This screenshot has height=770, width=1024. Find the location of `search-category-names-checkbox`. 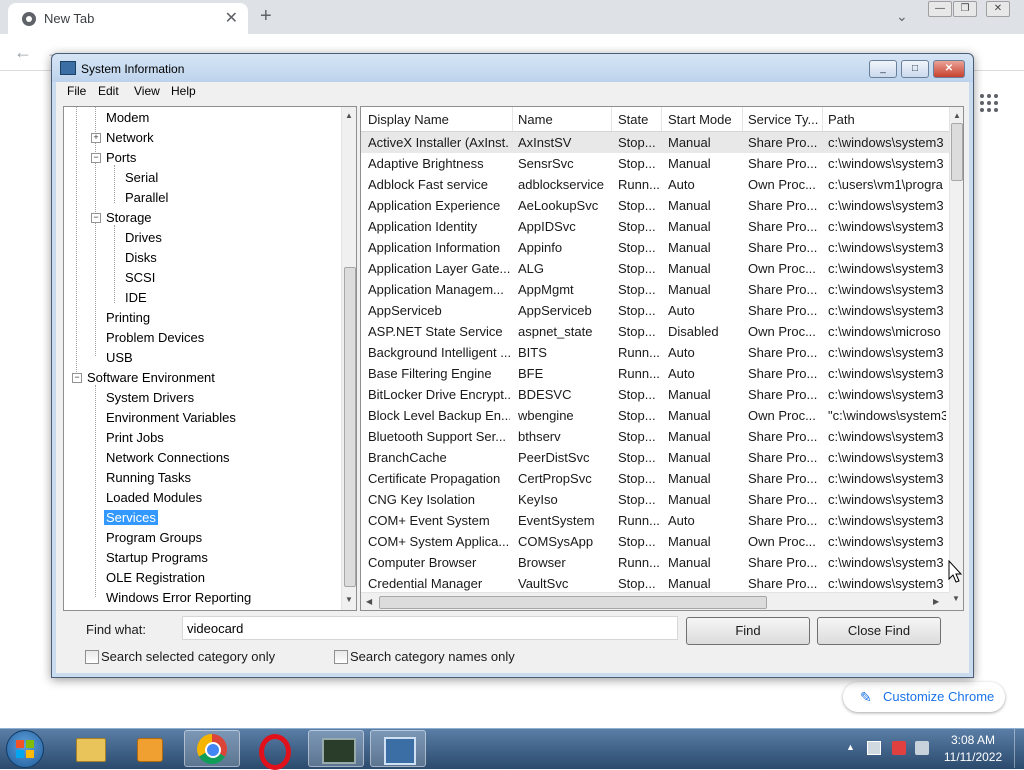

search-category-names-checkbox is located at coordinates (341, 657).